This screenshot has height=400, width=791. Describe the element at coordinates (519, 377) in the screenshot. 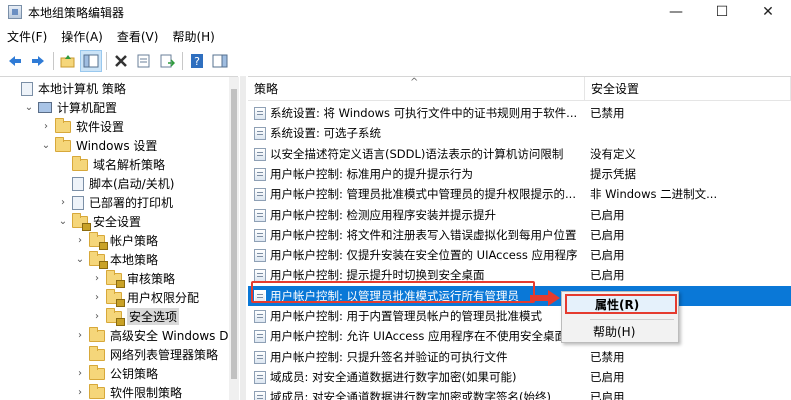

I see `table-row: 域成员: 对安全通道数据进行数字加密(如果可能) 已启用` at that location.